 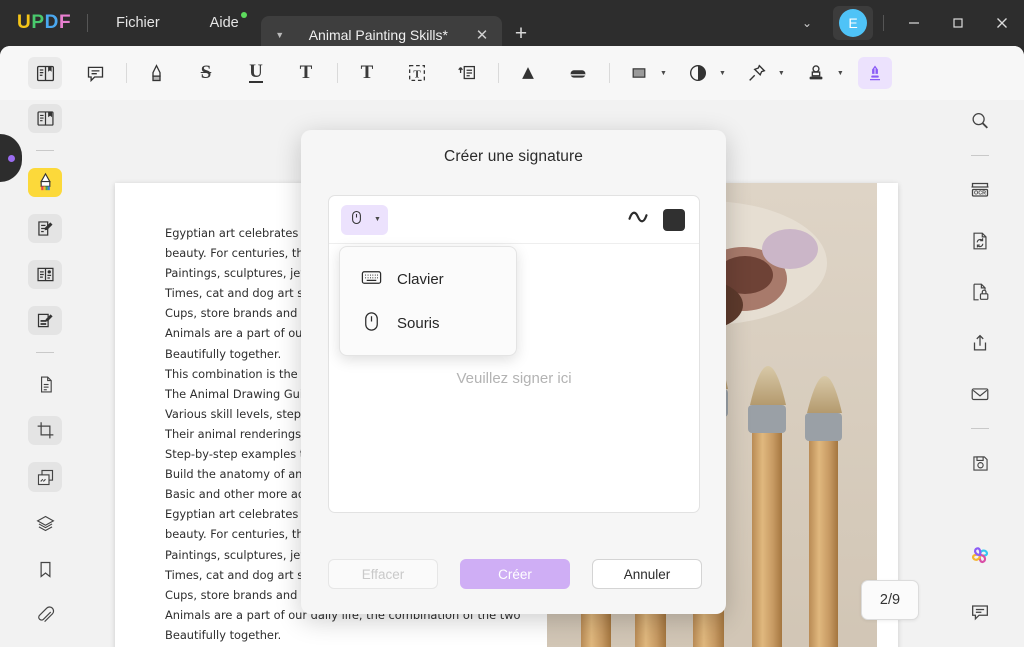 What do you see at coordinates (980, 612) in the screenshot?
I see `chat-button` at bounding box center [980, 612].